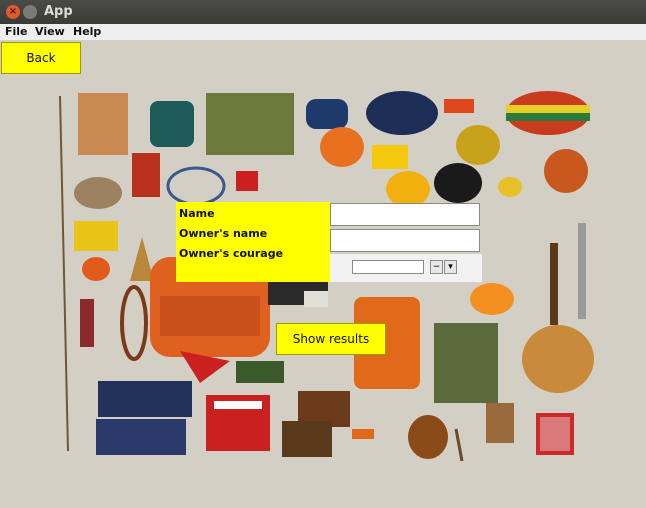 The width and height of the screenshot is (646, 508). What do you see at coordinates (16, 31) in the screenshot?
I see `menu-file: File` at bounding box center [16, 31].